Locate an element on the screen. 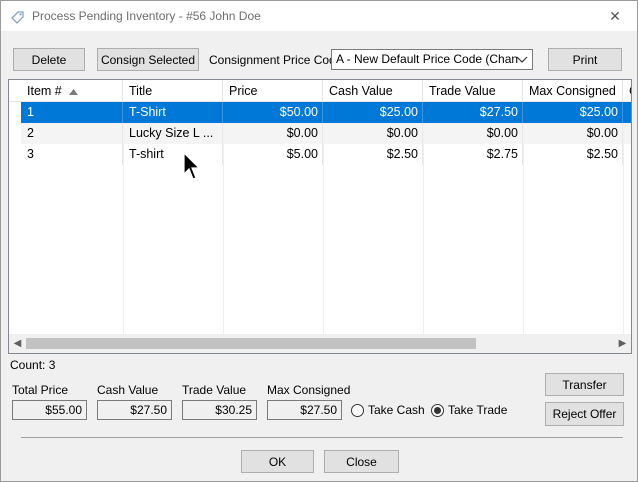 The height and width of the screenshot is (482, 638). radio-checked-icon is located at coordinates (437, 410).